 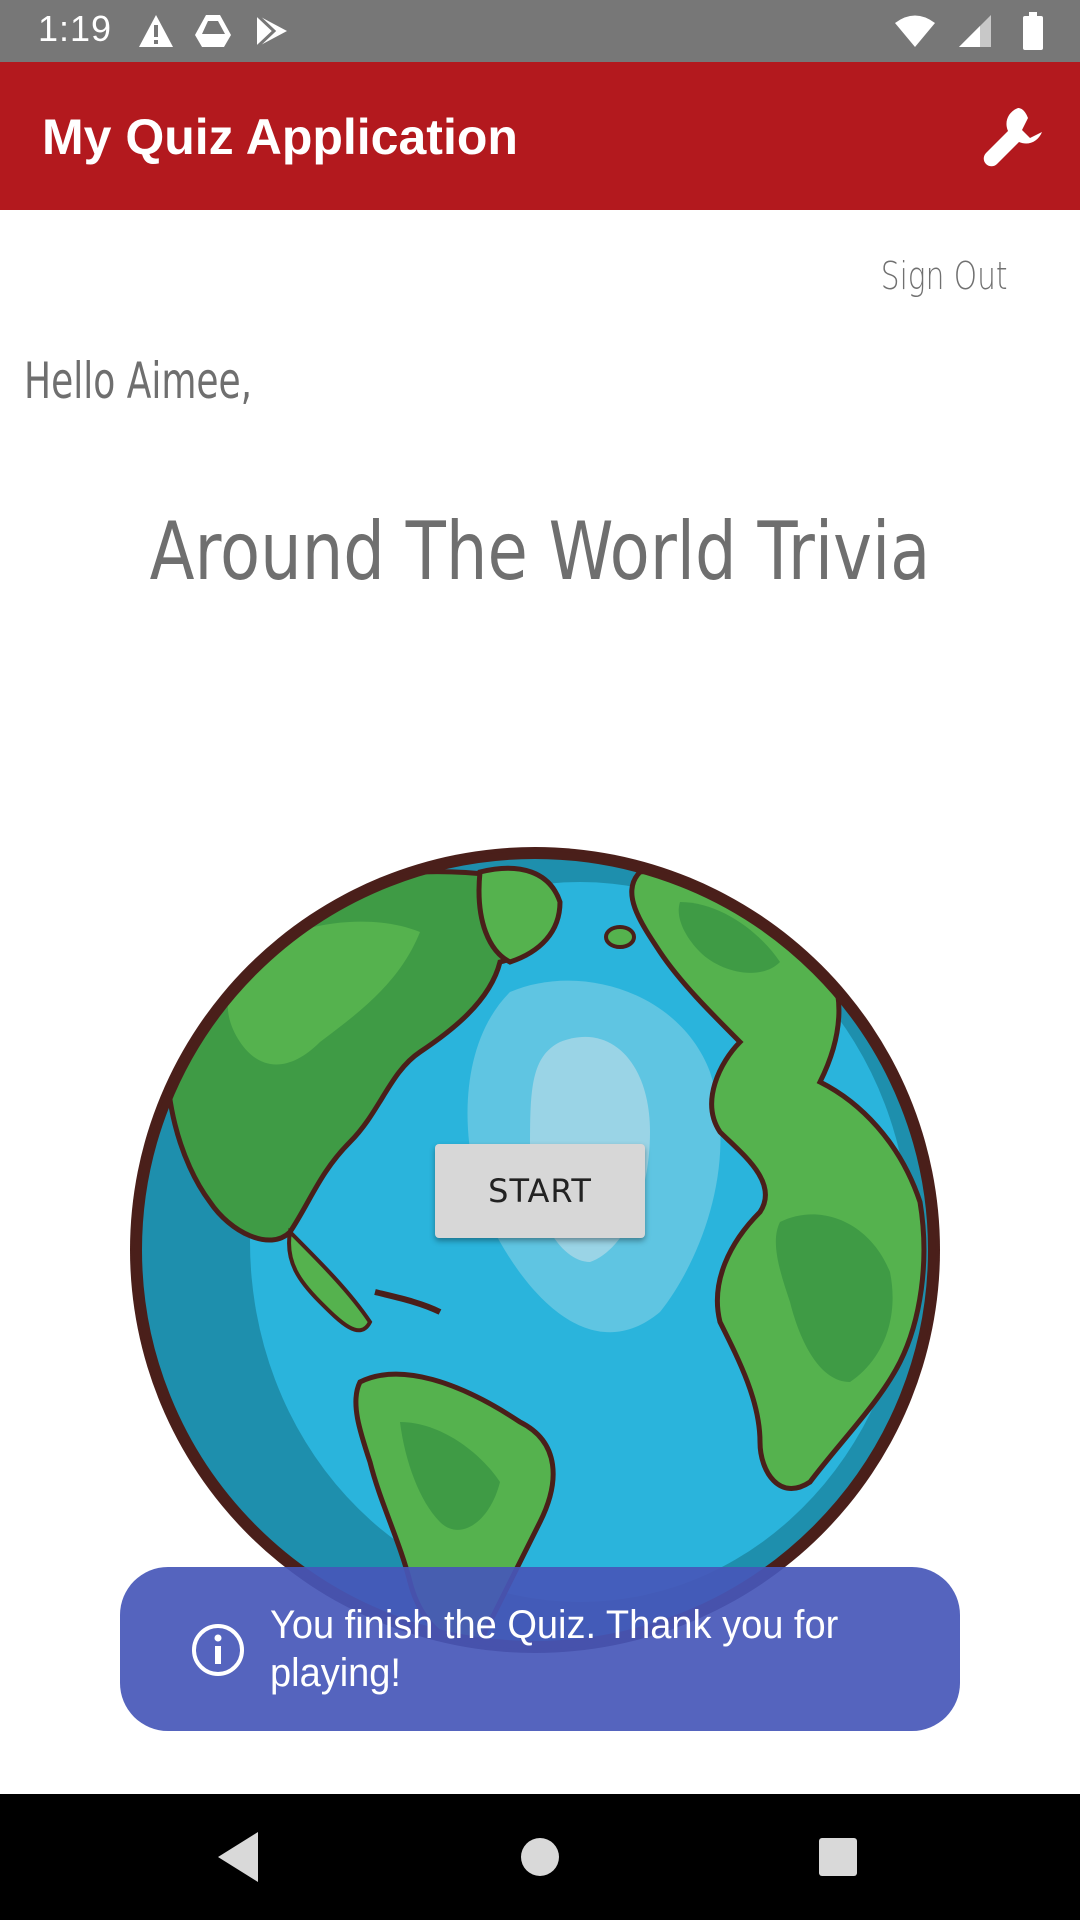 What do you see at coordinates (75, 28) in the screenshot?
I see `status-time: 1:19` at bounding box center [75, 28].